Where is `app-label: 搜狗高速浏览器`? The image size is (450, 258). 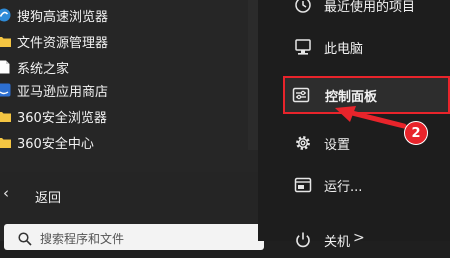
app-label: 搜狗高速浏览器 is located at coordinates (63, 17).